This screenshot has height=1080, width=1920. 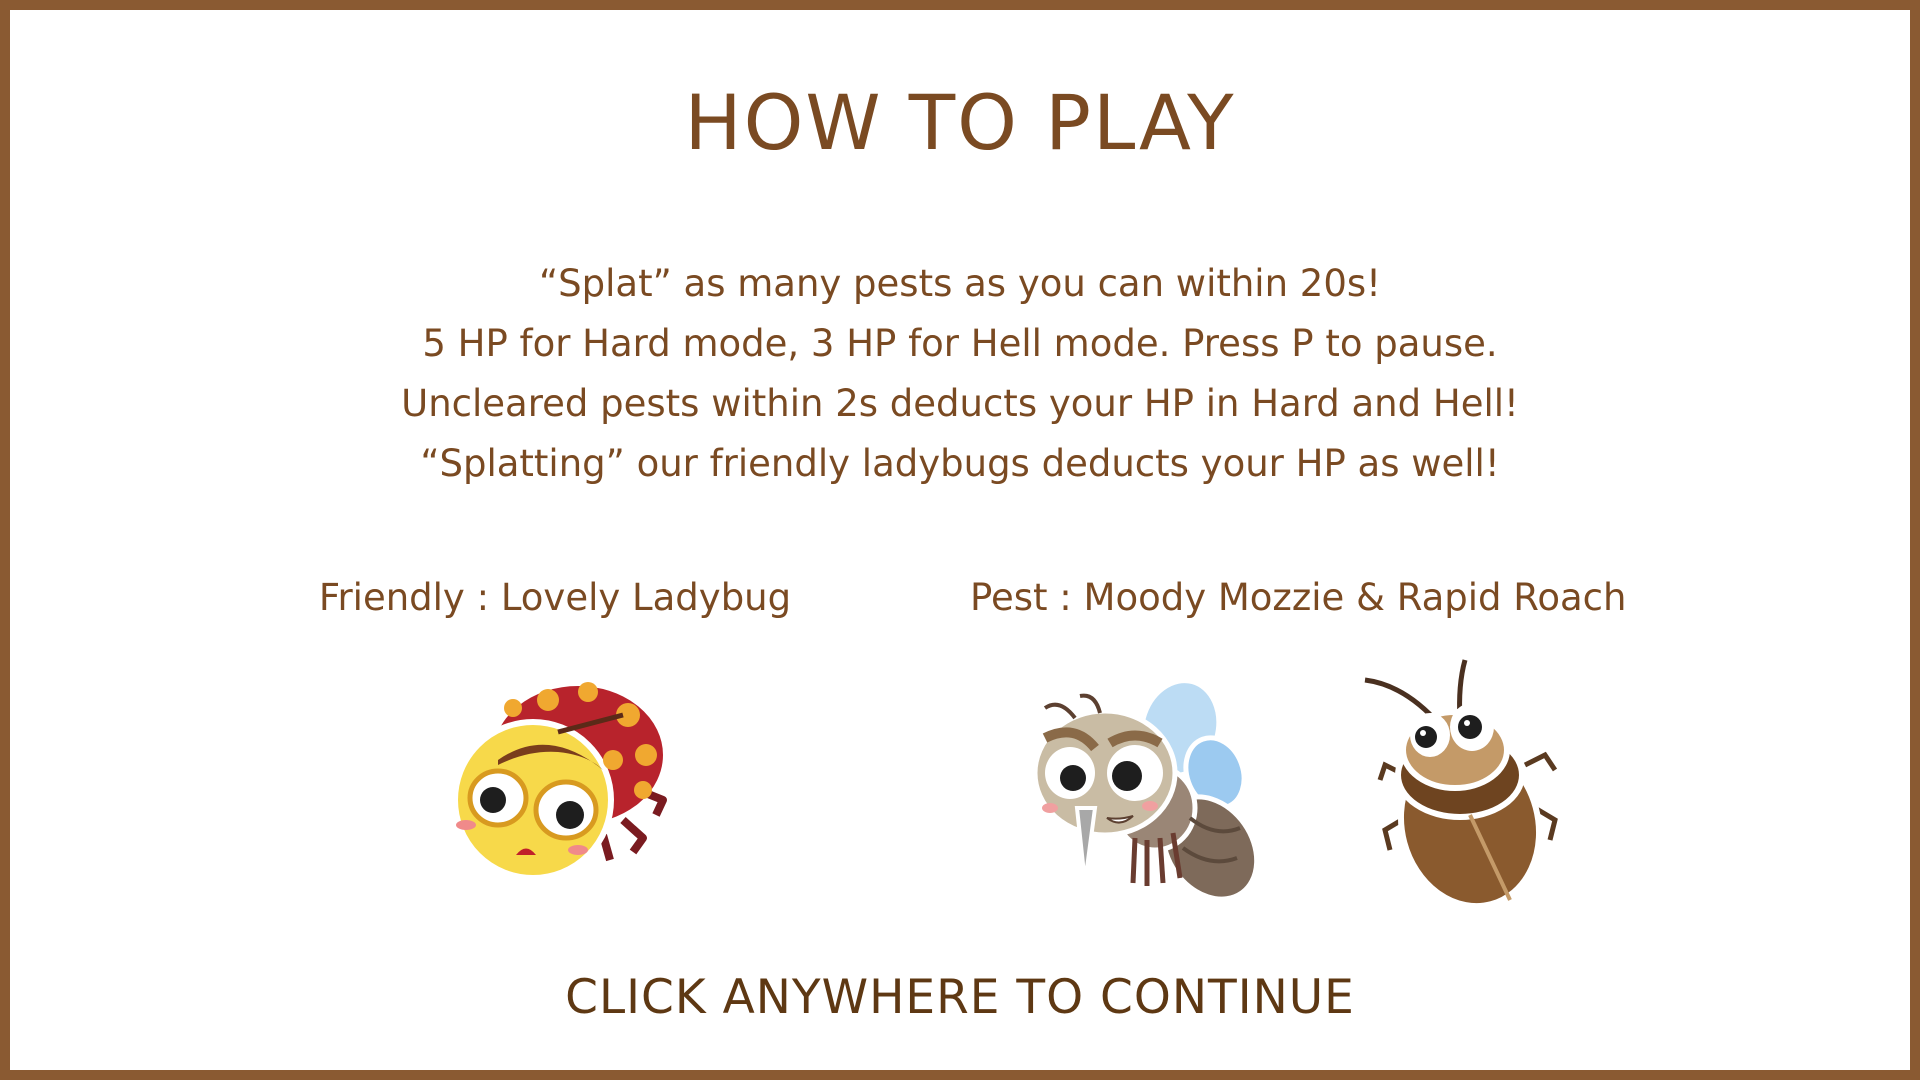 I want to click on pest-label: Pest : Moody Mozzie & Rapid Roach, so click(x=1298, y=597).